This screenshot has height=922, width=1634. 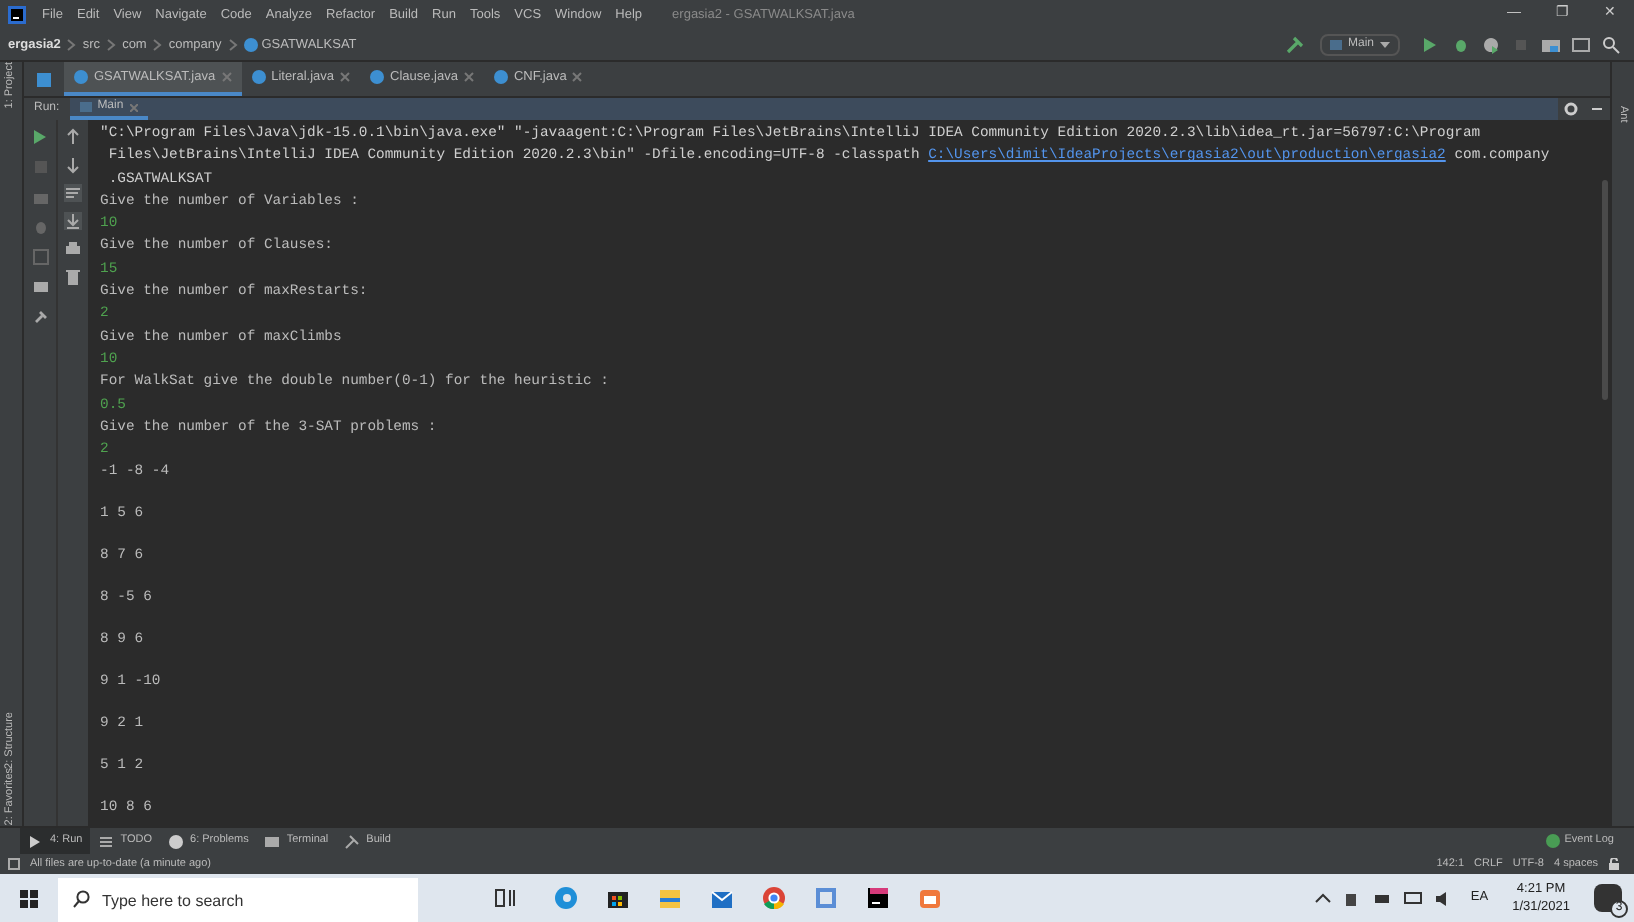 What do you see at coordinates (73, 193) in the screenshot?
I see `wrap-icon` at bounding box center [73, 193].